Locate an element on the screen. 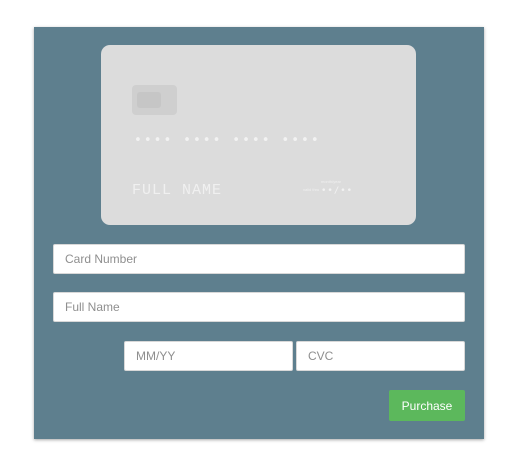 The image size is (511, 474). card-name-display: FULL NAME is located at coordinates (177, 190).